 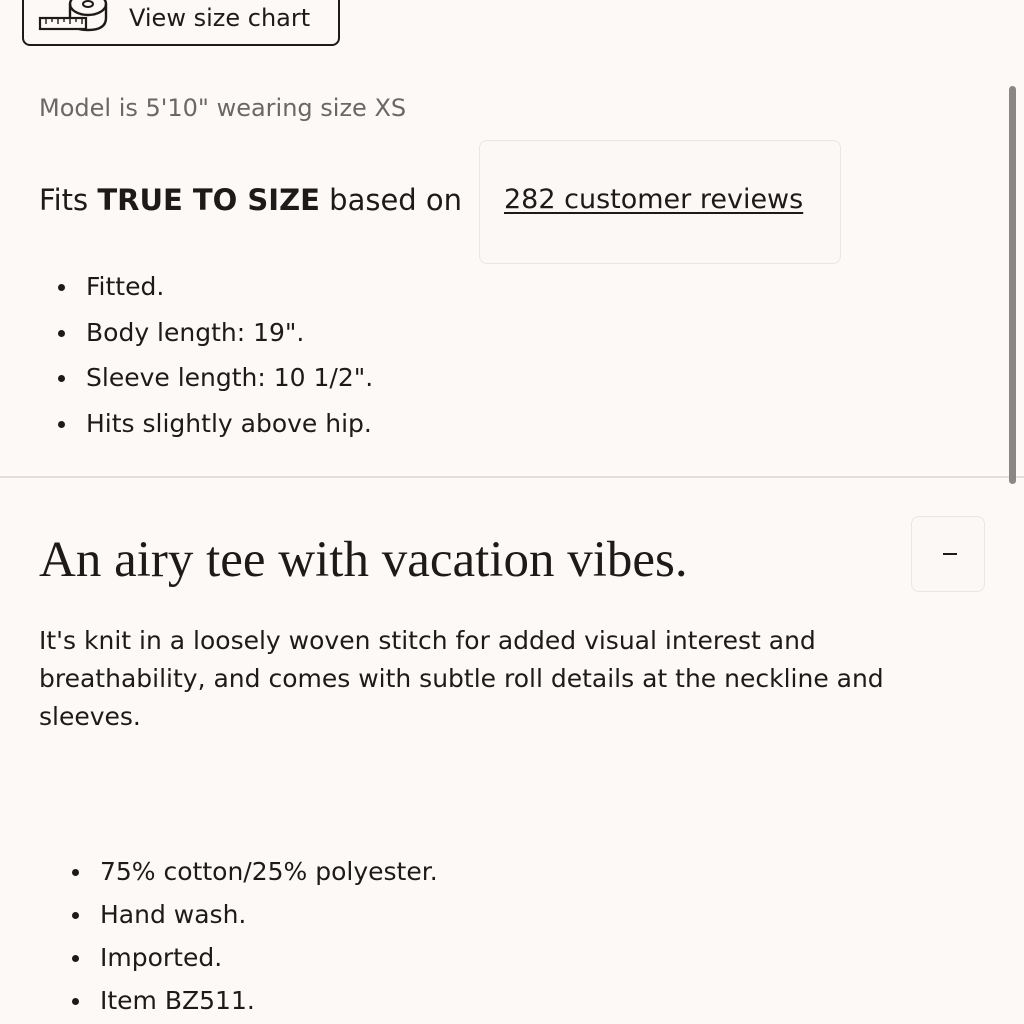 What do you see at coordinates (512, 477) in the screenshot?
I see `section-divider` at bounding box center [512, 477].